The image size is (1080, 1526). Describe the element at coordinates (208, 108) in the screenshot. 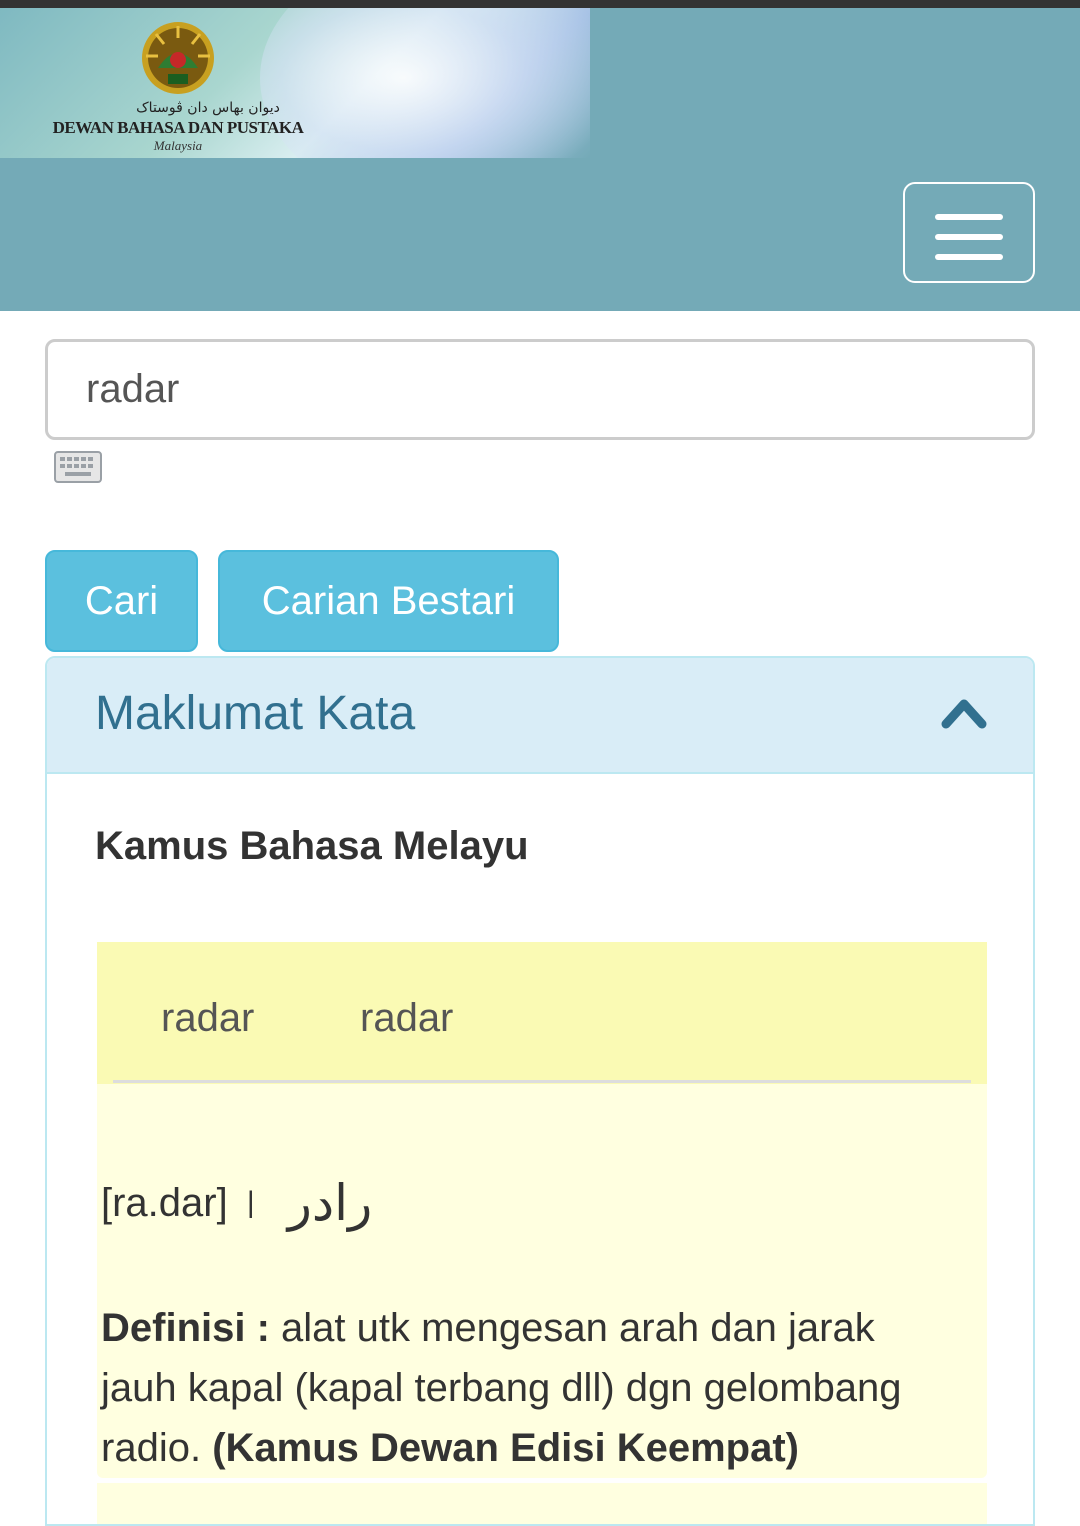

I see `logo-jawi-text: ديوان بهاس دان ڤوستاک` at that location.